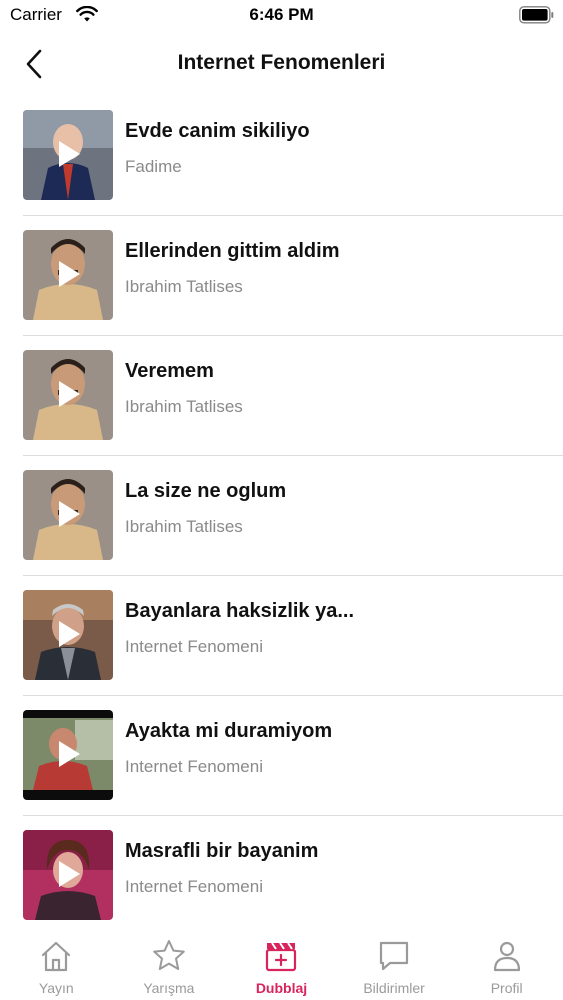  I want to click on star-icon, so click(169, 955).